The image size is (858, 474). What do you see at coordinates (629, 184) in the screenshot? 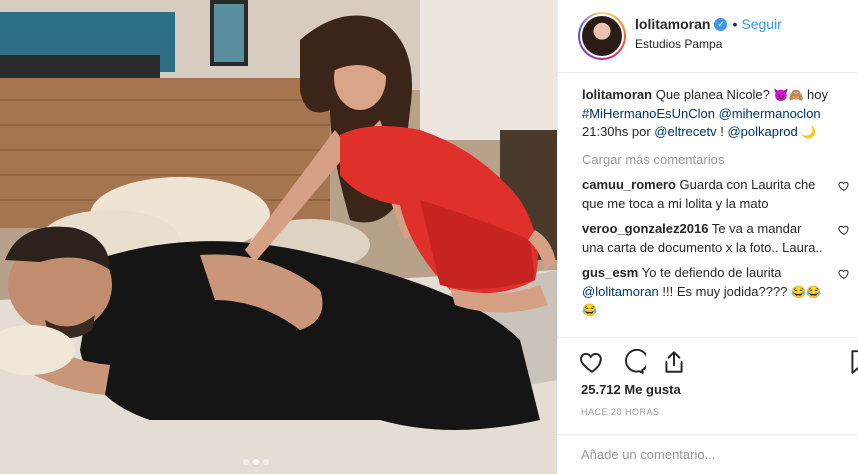
I see `comment-username: camuu_romero` at bounding box center [629, 184].